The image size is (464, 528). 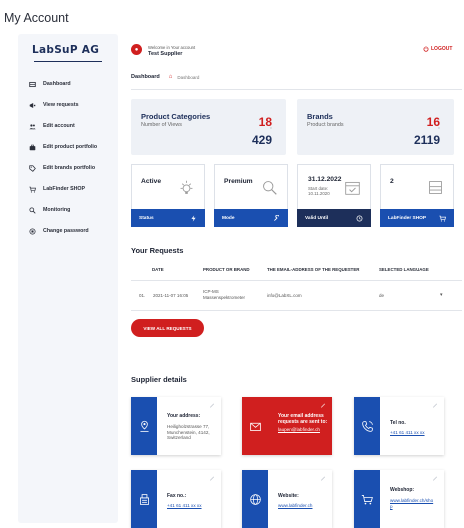 I want to click on valid-until-label: Valid Until, so click(x=317, y=218).